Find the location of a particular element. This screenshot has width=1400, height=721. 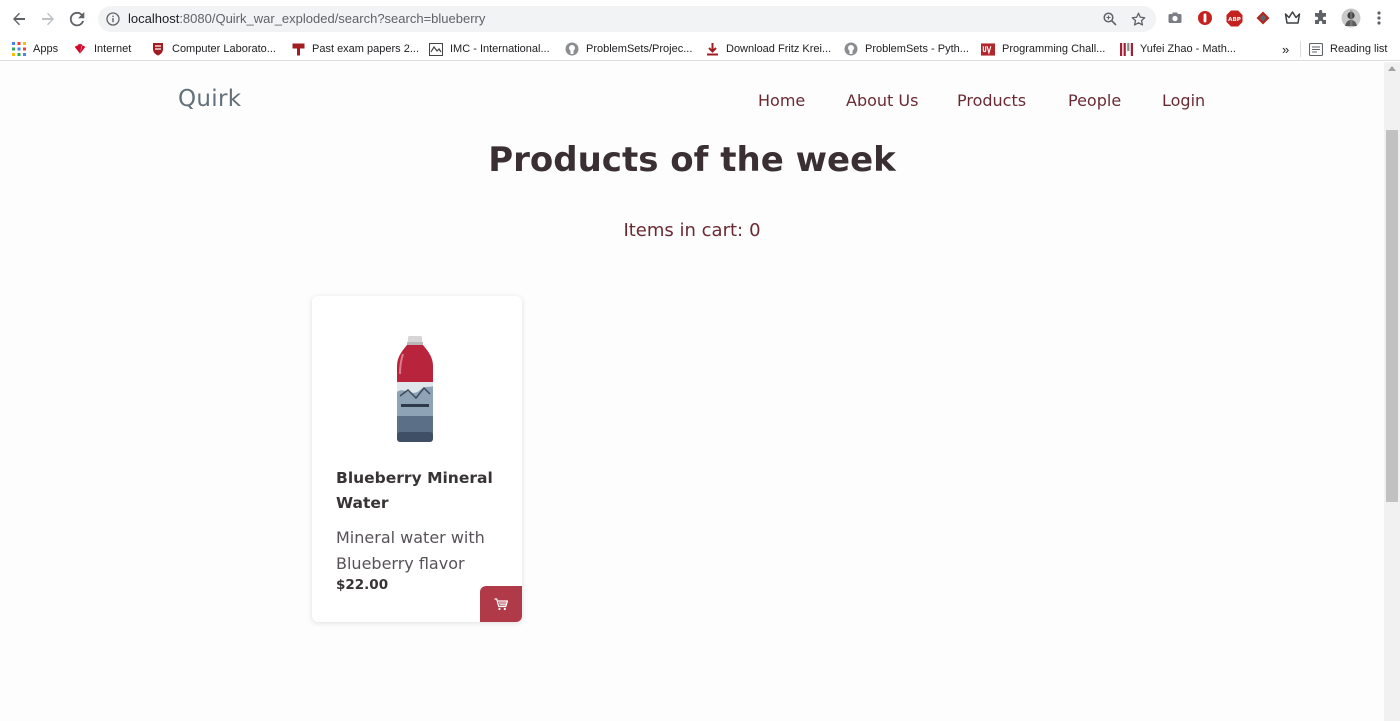

forward-button is located at coordinates (48, 19).